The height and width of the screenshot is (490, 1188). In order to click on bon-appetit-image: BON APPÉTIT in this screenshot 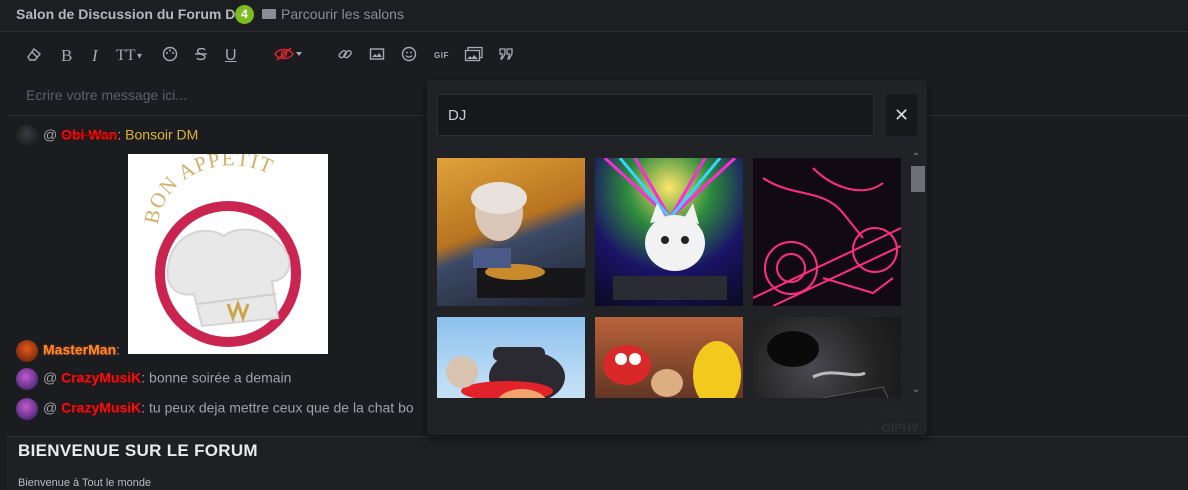, I will do `click(228, 250)`.